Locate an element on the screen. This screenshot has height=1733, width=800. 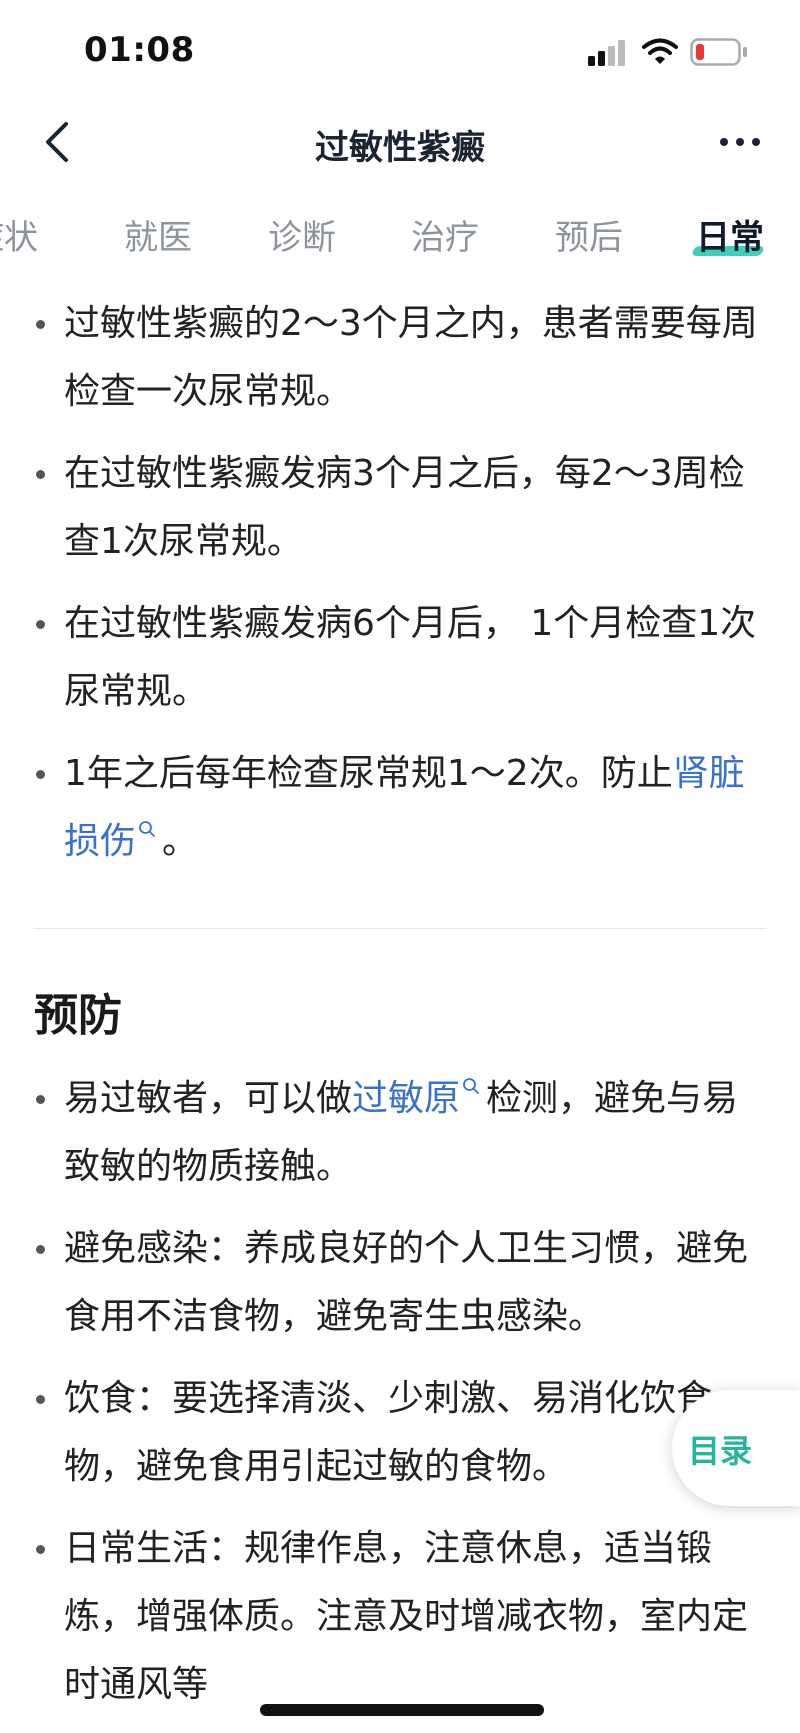
tab-prognosis: 预后 is located at coordinates (589, 234).